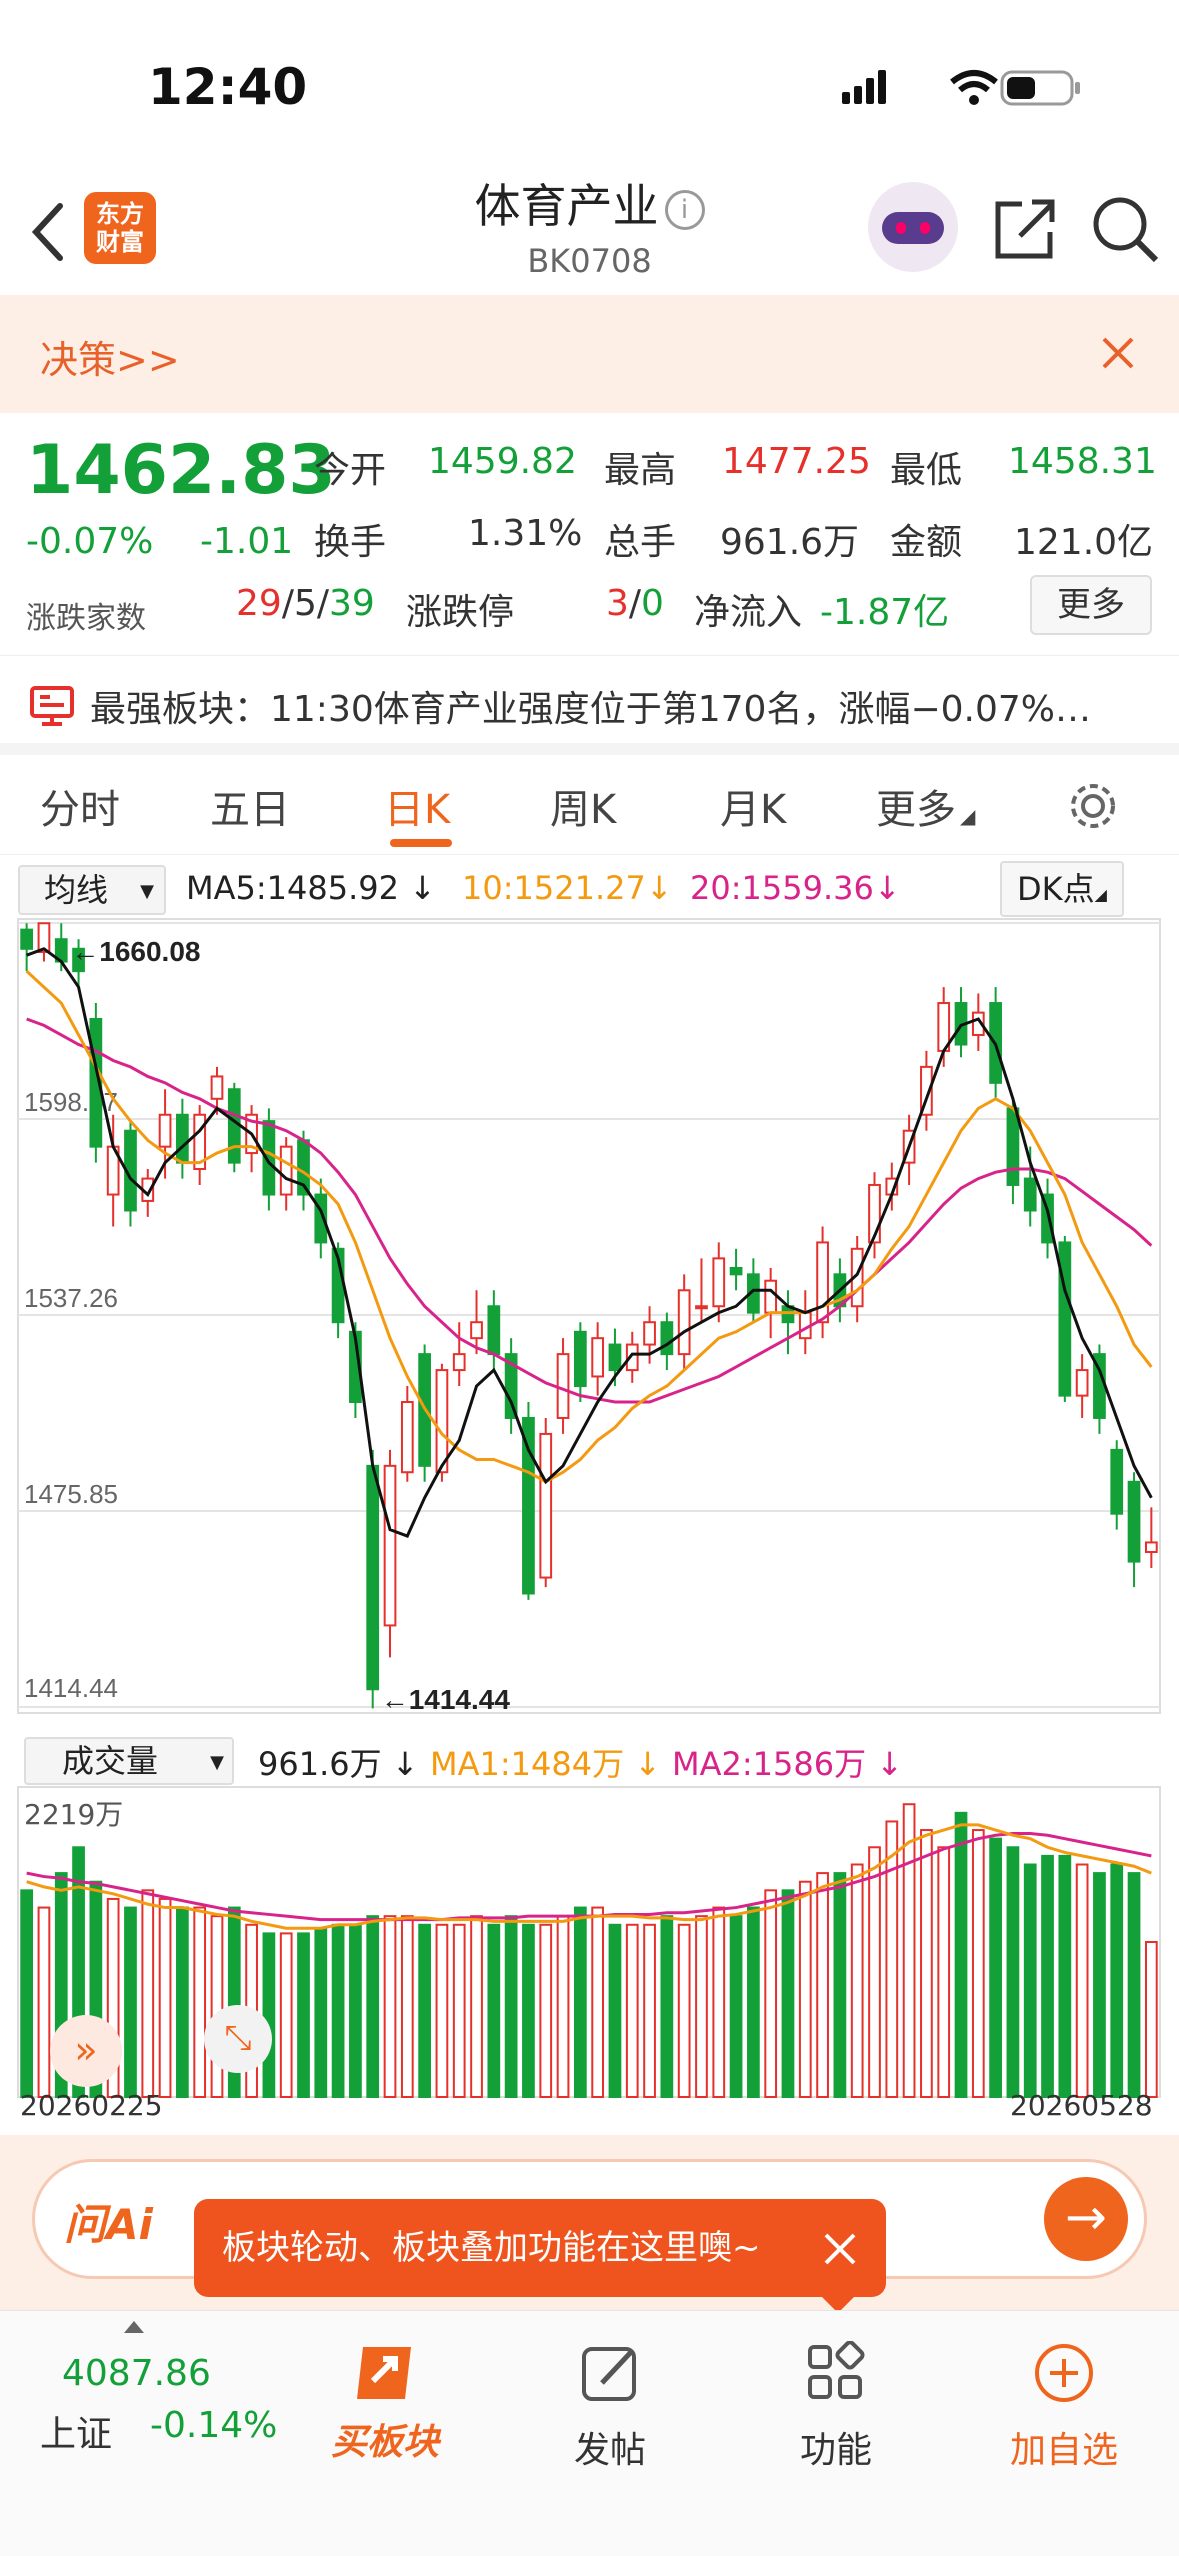 The image size is (1179, 2556). What do you see at coordinates (836, 2406) in the screenshot?
I see `function-button: 功能` at bounding box center [836, 2406].